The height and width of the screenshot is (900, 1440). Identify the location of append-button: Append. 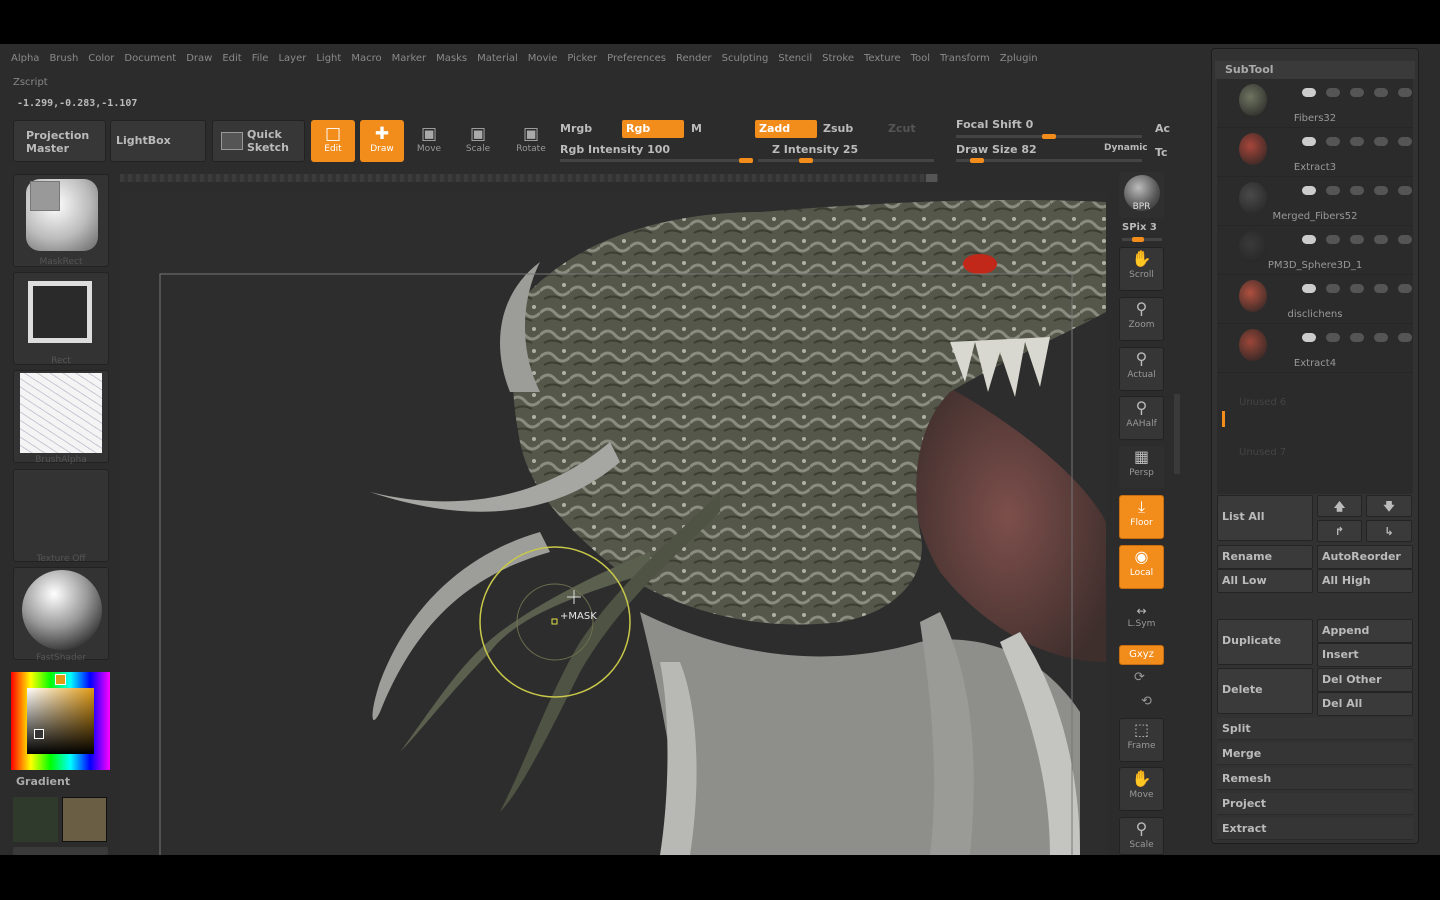
(1365, 631).